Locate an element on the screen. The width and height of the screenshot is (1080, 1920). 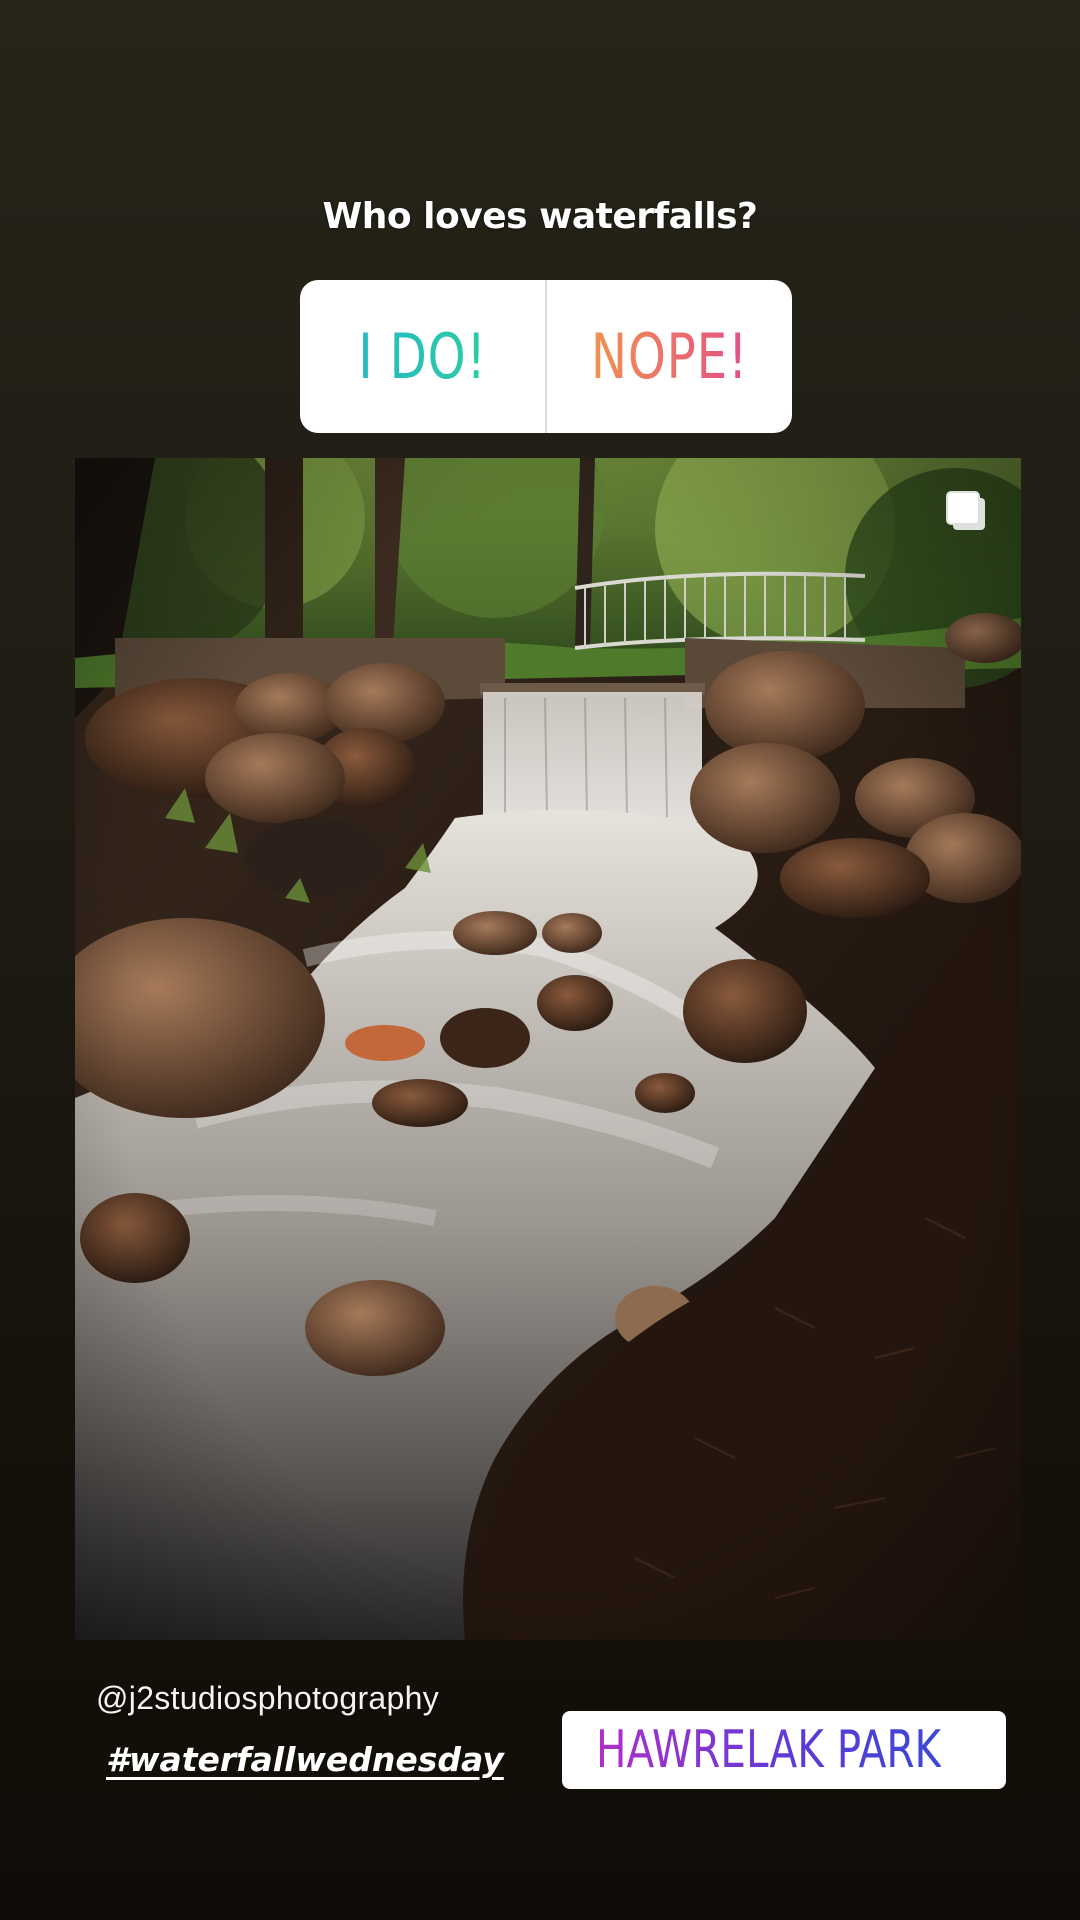
hashtag-sticker: #waterfallwednesday is located at coordinates (305, 1759).